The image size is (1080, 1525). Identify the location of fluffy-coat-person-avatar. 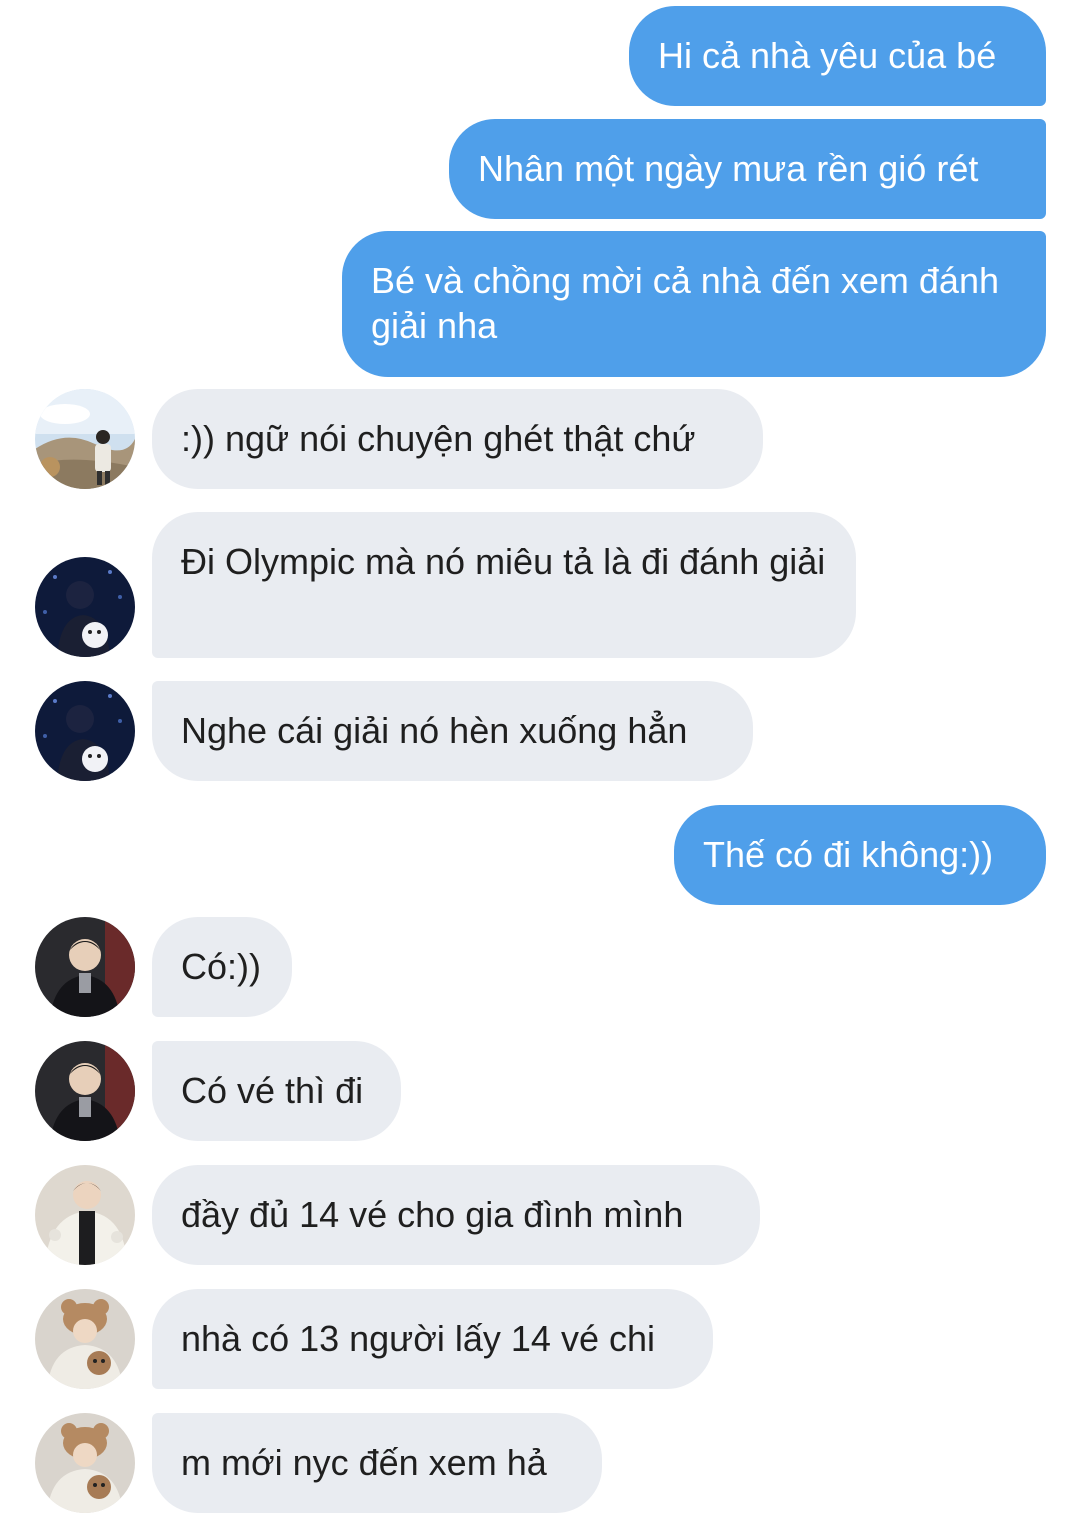
(85, 1215).